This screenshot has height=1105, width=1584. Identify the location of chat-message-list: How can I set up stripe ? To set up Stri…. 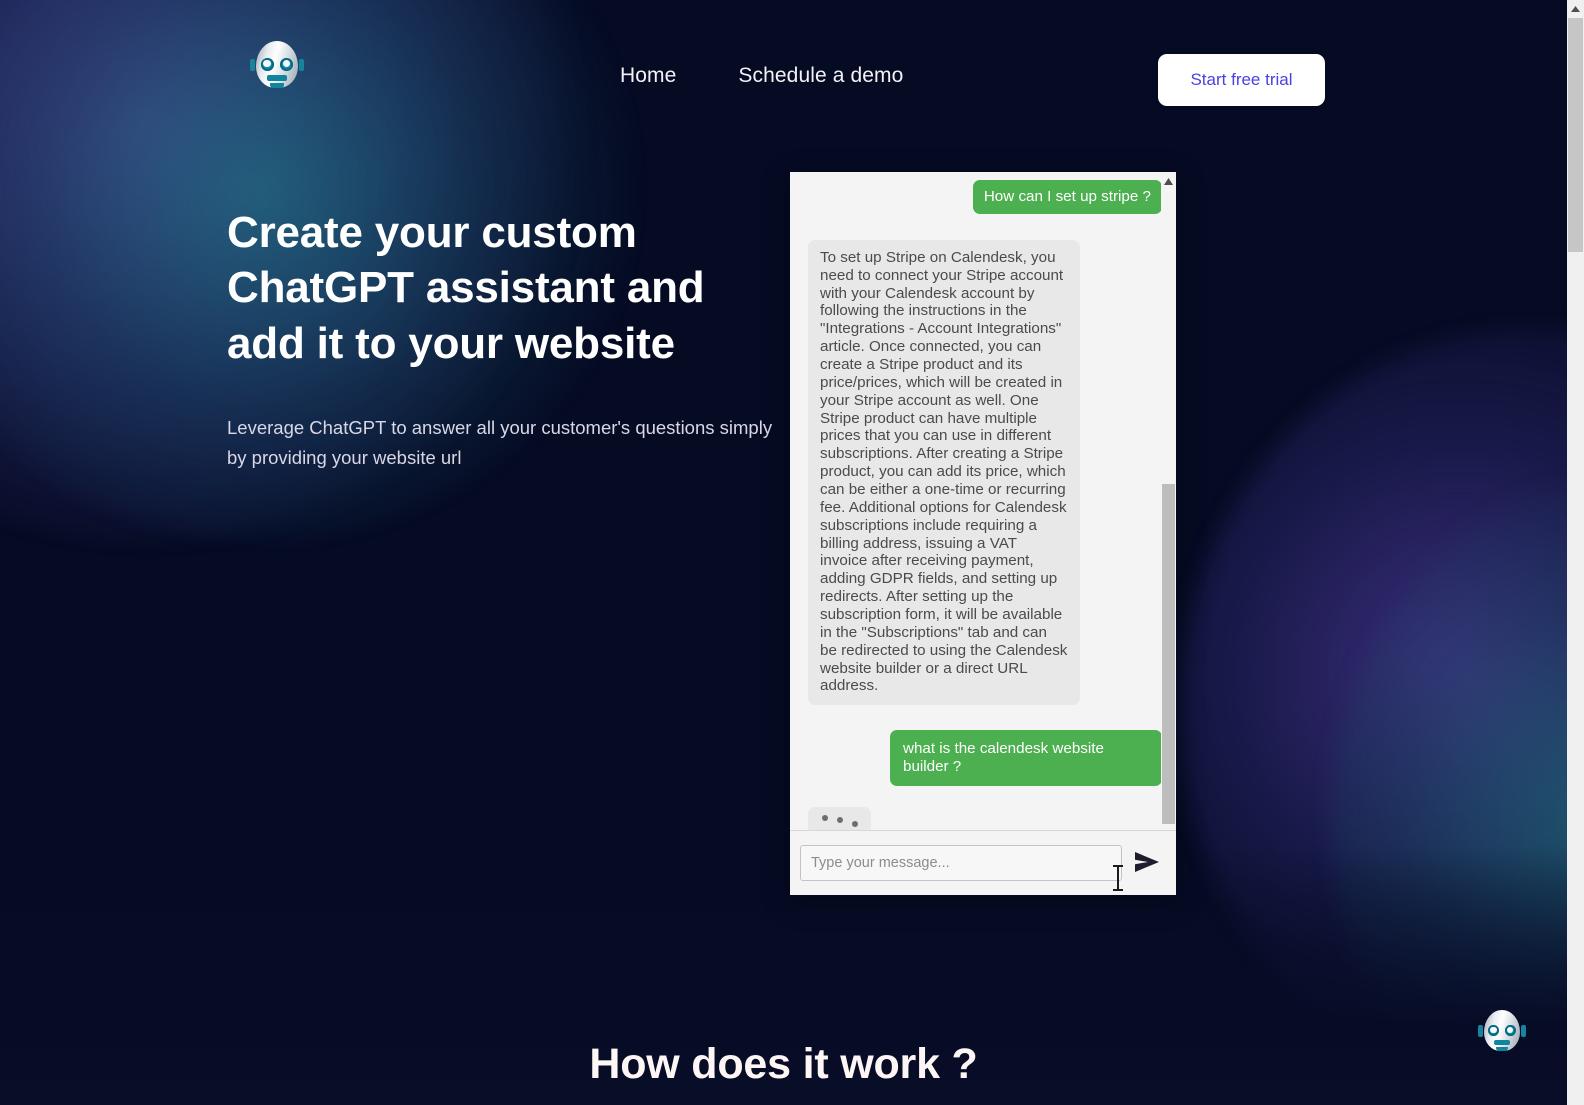
(983, 501).